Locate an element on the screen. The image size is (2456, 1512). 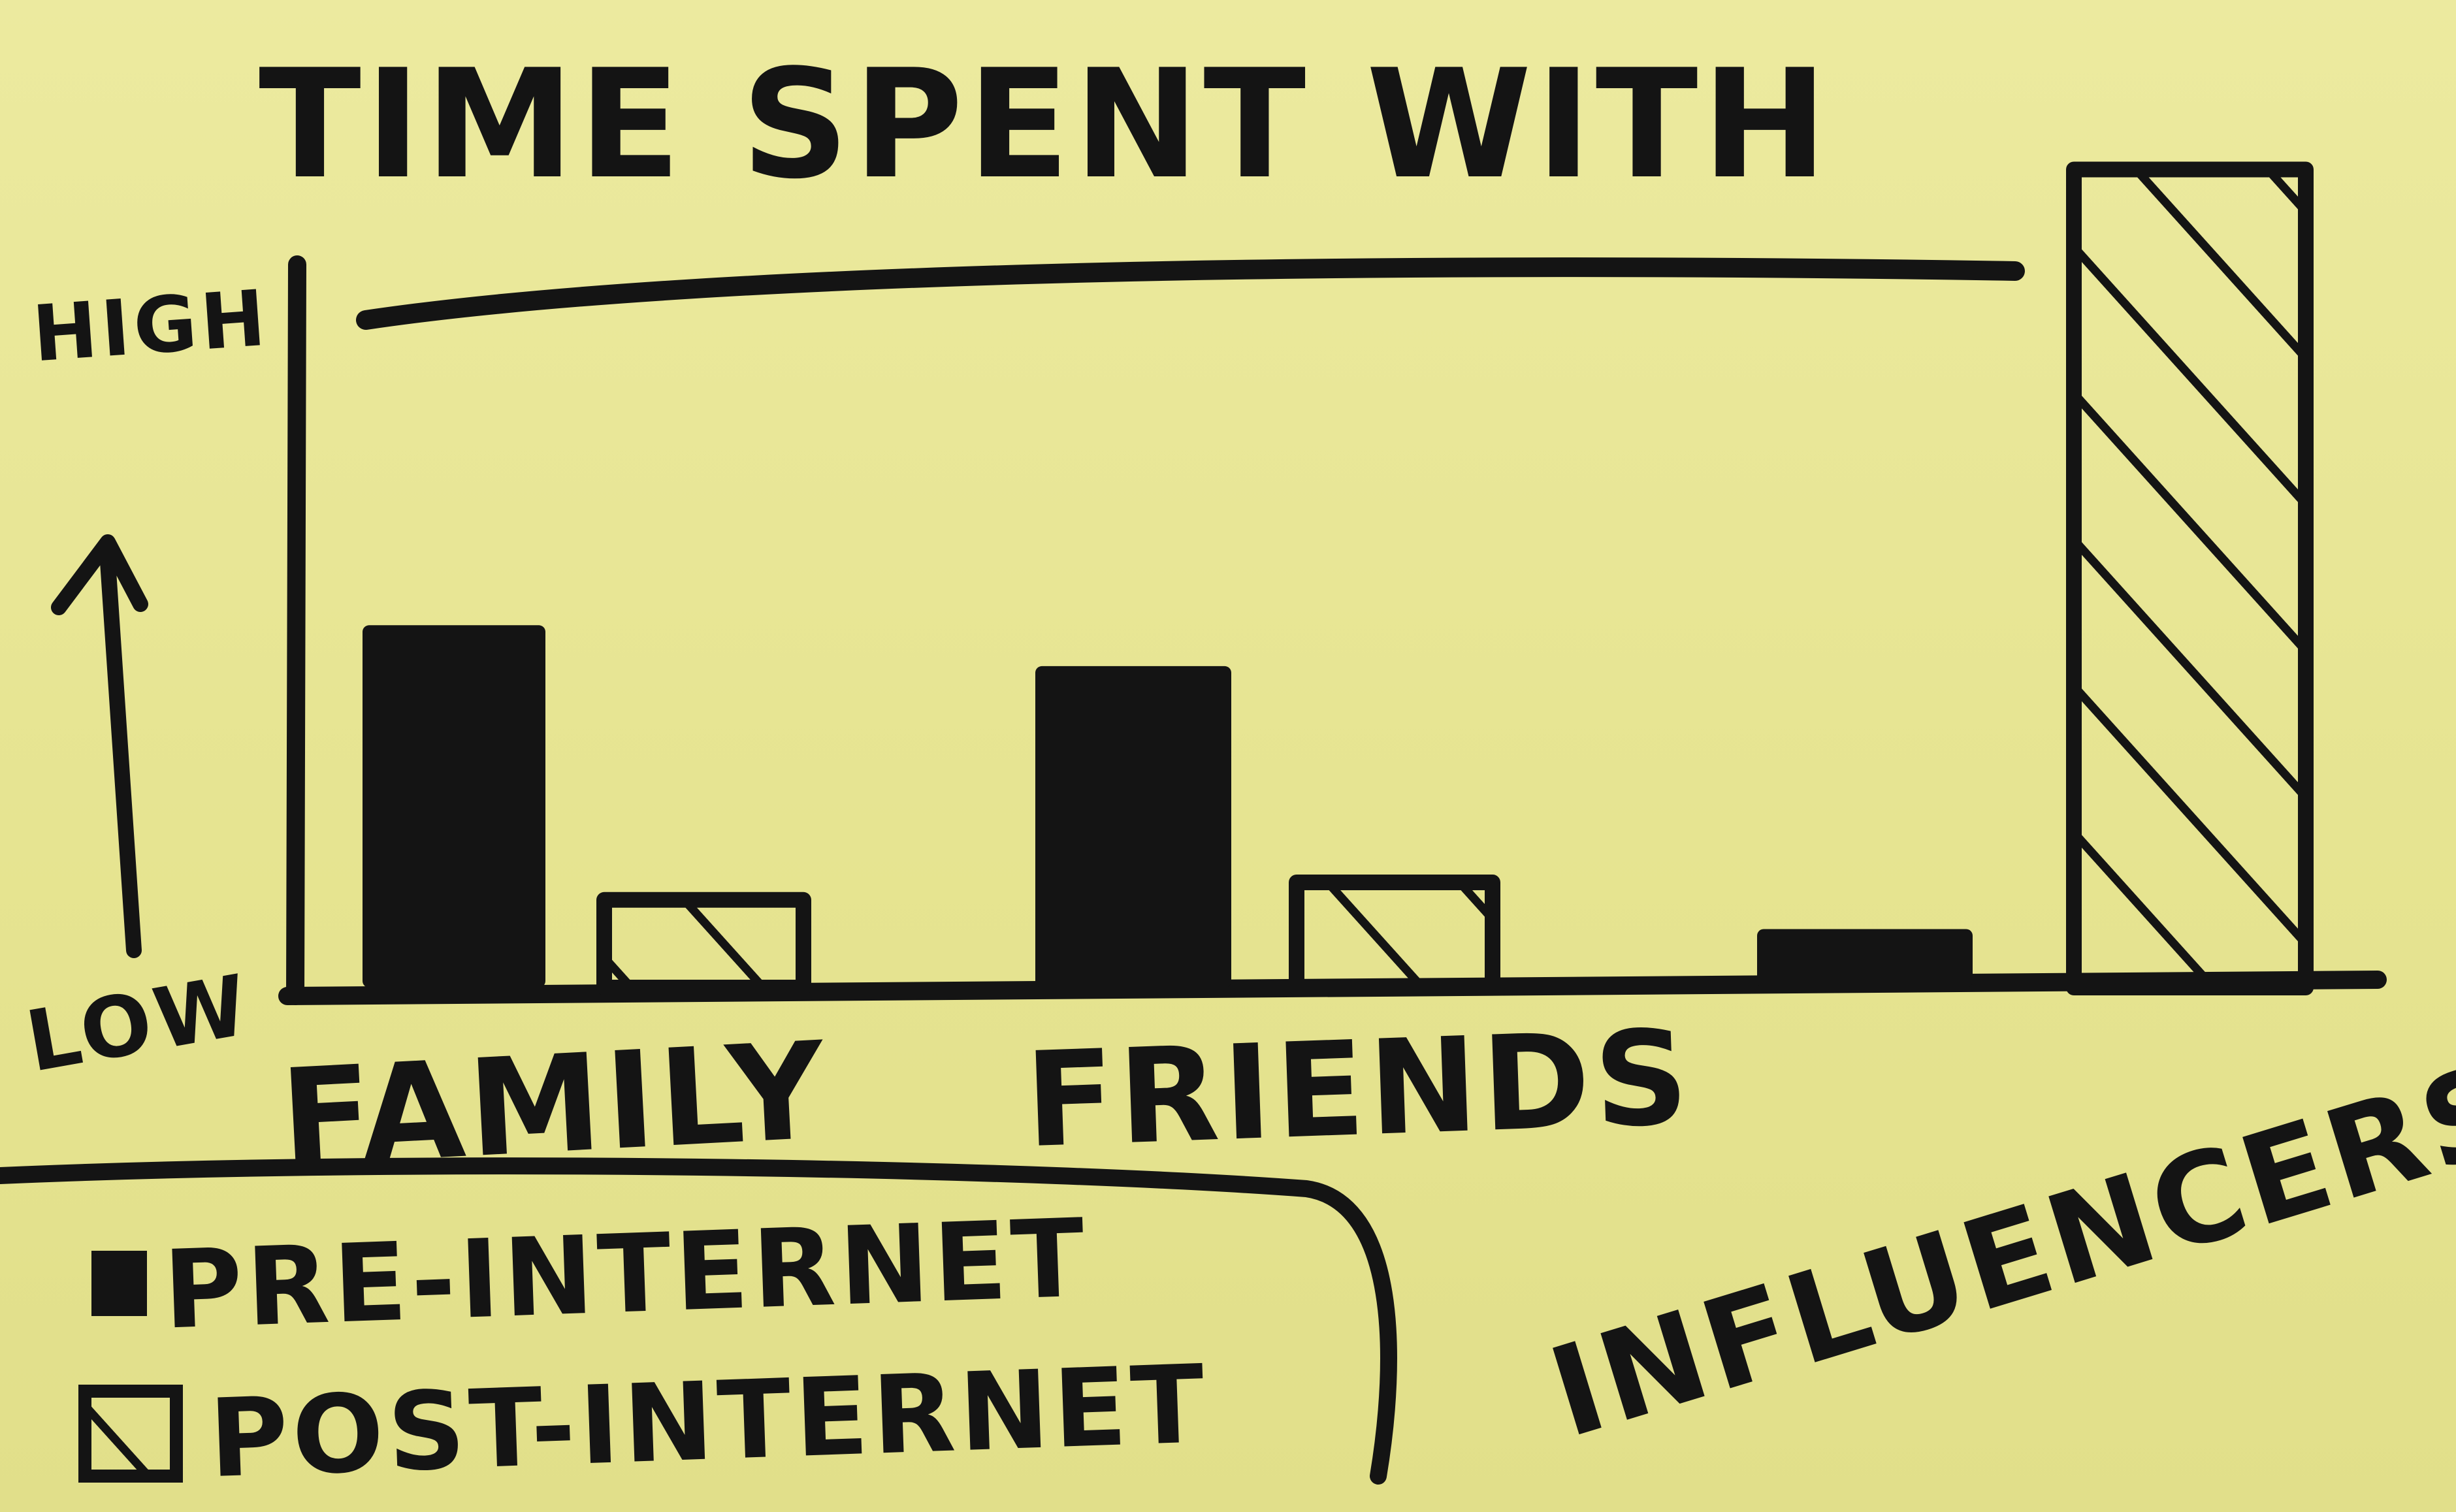
bar-post-internet-friends is located at coordinates (1394, 934).